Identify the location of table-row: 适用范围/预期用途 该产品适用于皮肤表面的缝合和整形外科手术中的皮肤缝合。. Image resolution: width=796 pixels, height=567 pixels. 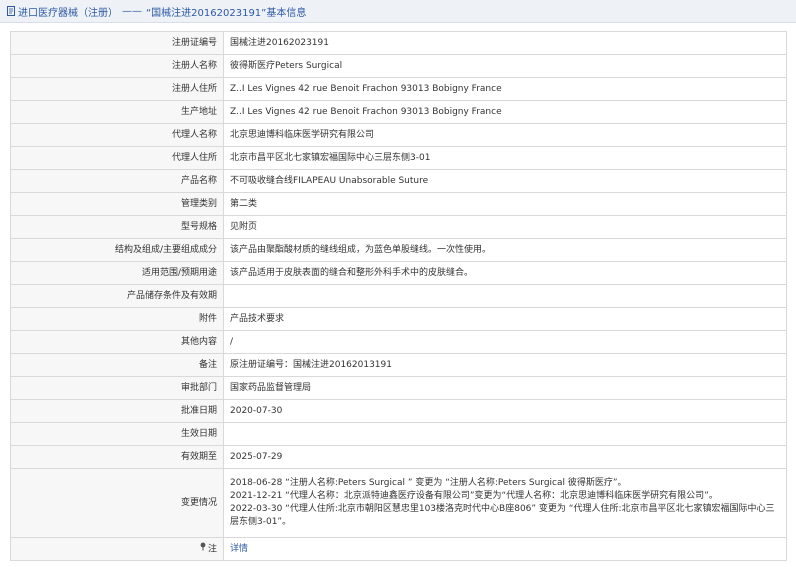
(398, 273).